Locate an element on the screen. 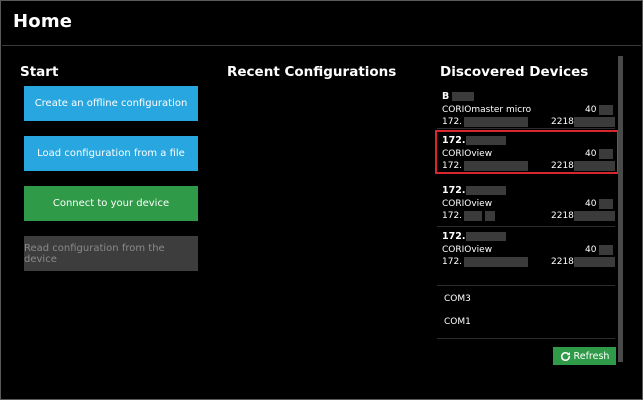  start-section-title: Start is located at coordinates (39, 72).